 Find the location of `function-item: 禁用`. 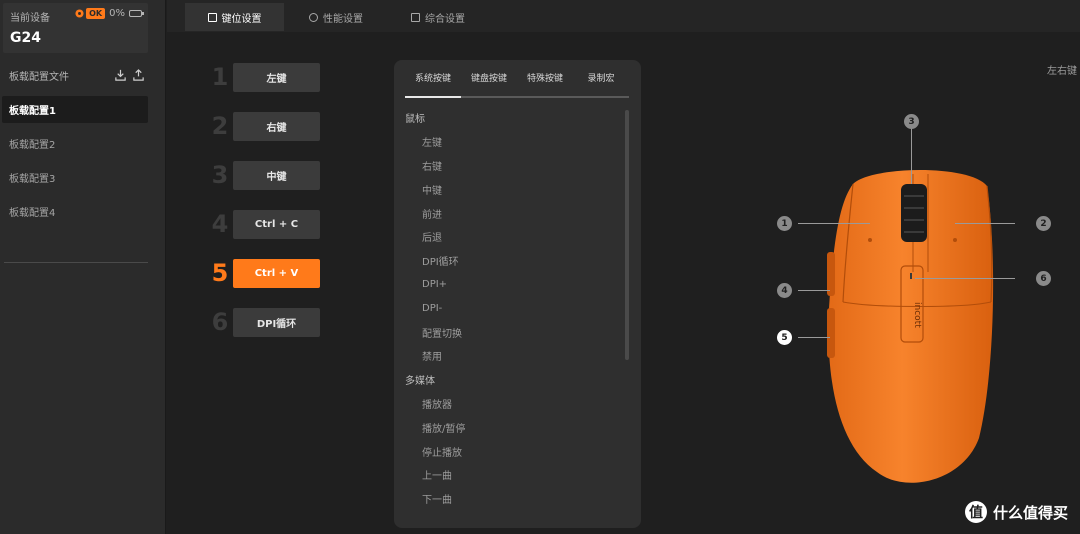

function-item: 禁用 is located at coordinates (507, 356).